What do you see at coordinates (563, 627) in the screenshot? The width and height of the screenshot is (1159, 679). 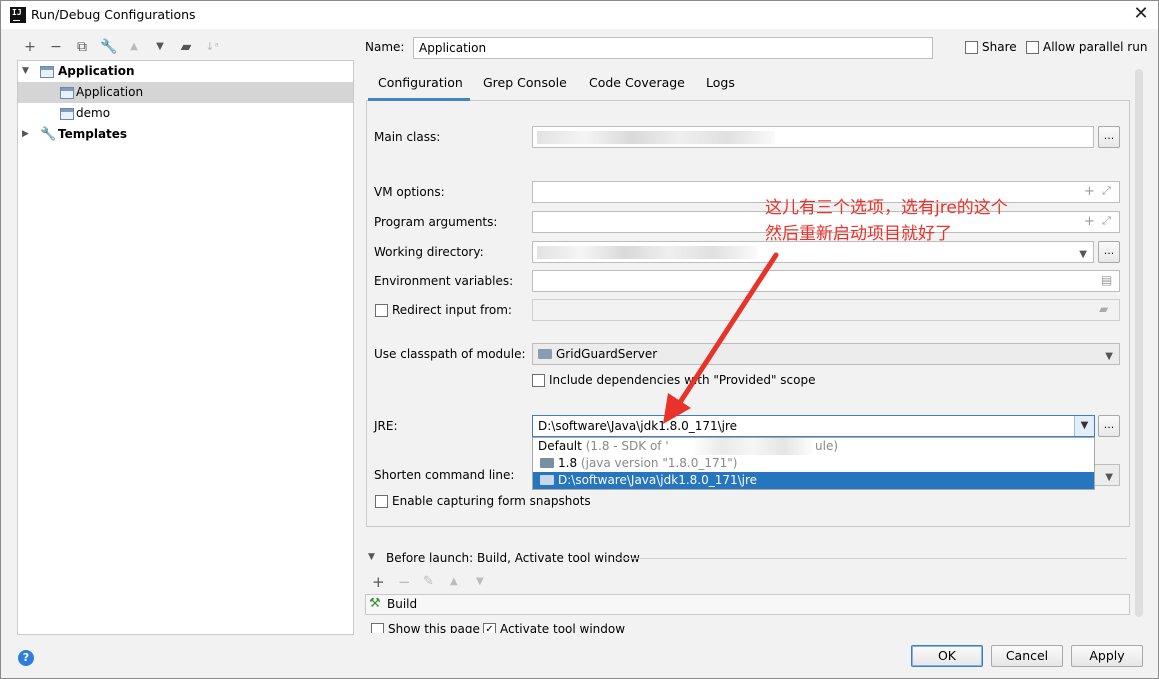 I see `activate-window-label: Activate tool window` at bounding box center [563, 627].